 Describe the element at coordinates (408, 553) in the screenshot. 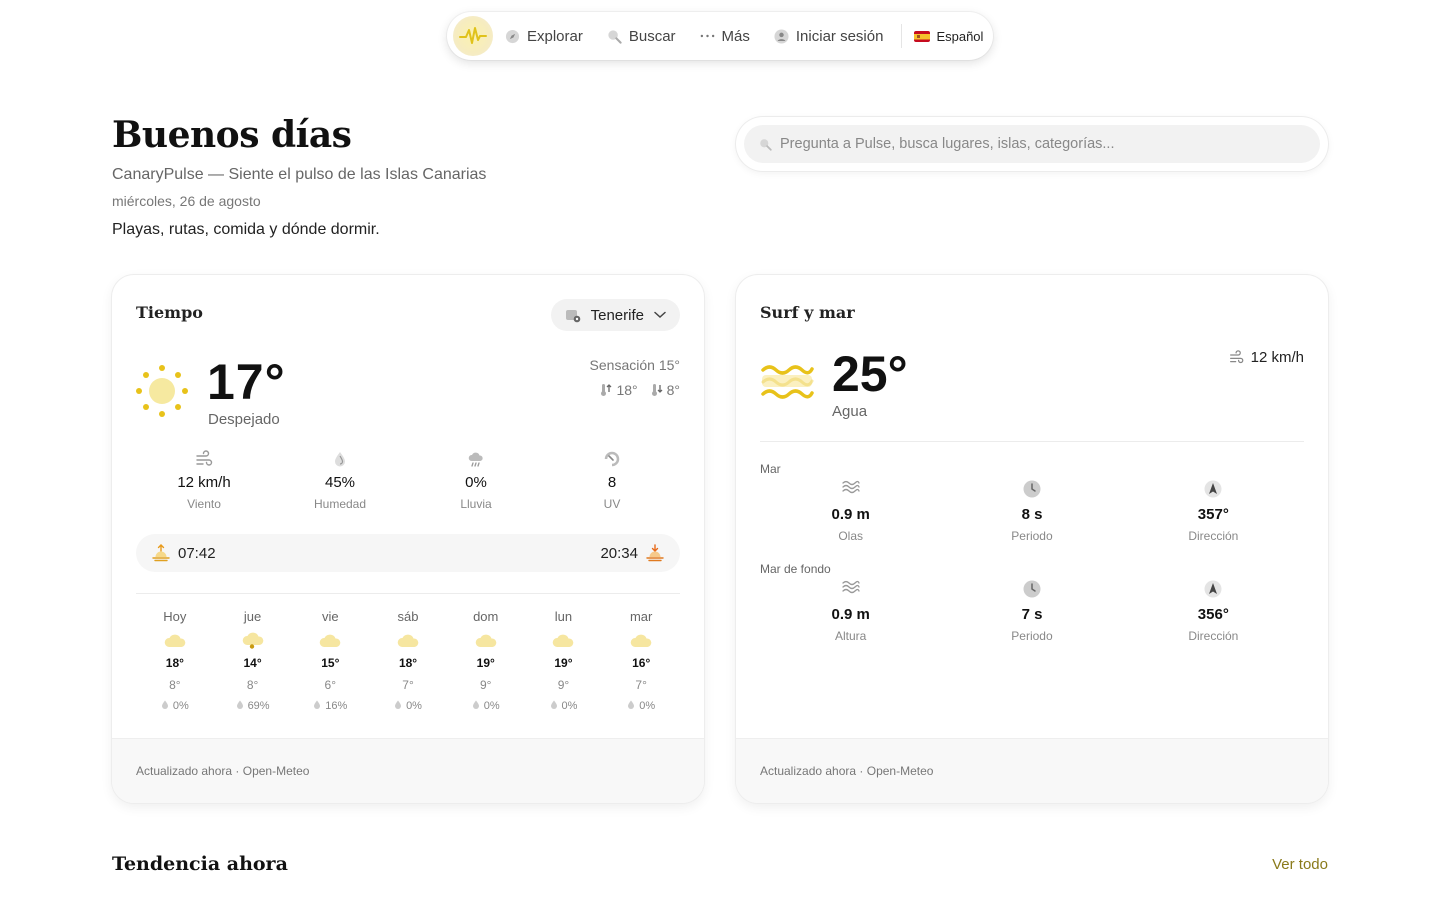

I see `sunrise-sunset-bar: 07:42 20:34` at that location.